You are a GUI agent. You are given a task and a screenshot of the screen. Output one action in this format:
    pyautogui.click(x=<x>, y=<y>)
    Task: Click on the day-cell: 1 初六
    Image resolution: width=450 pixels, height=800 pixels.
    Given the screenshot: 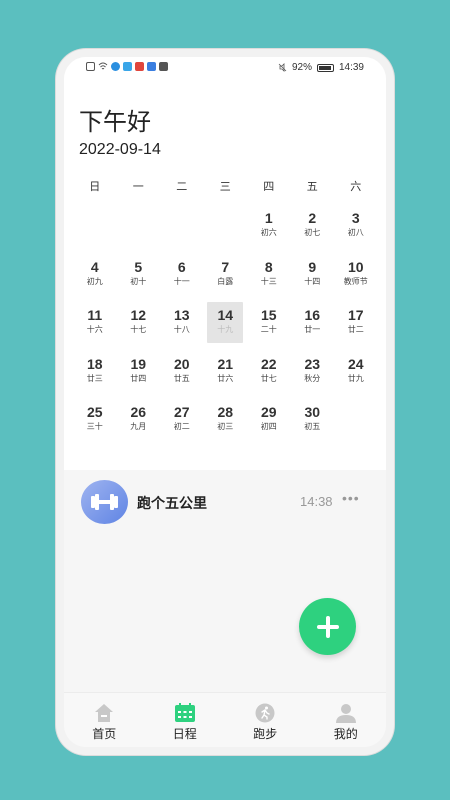 What is the action you would take?
    pyautogui.click(x=269, y=231)
    